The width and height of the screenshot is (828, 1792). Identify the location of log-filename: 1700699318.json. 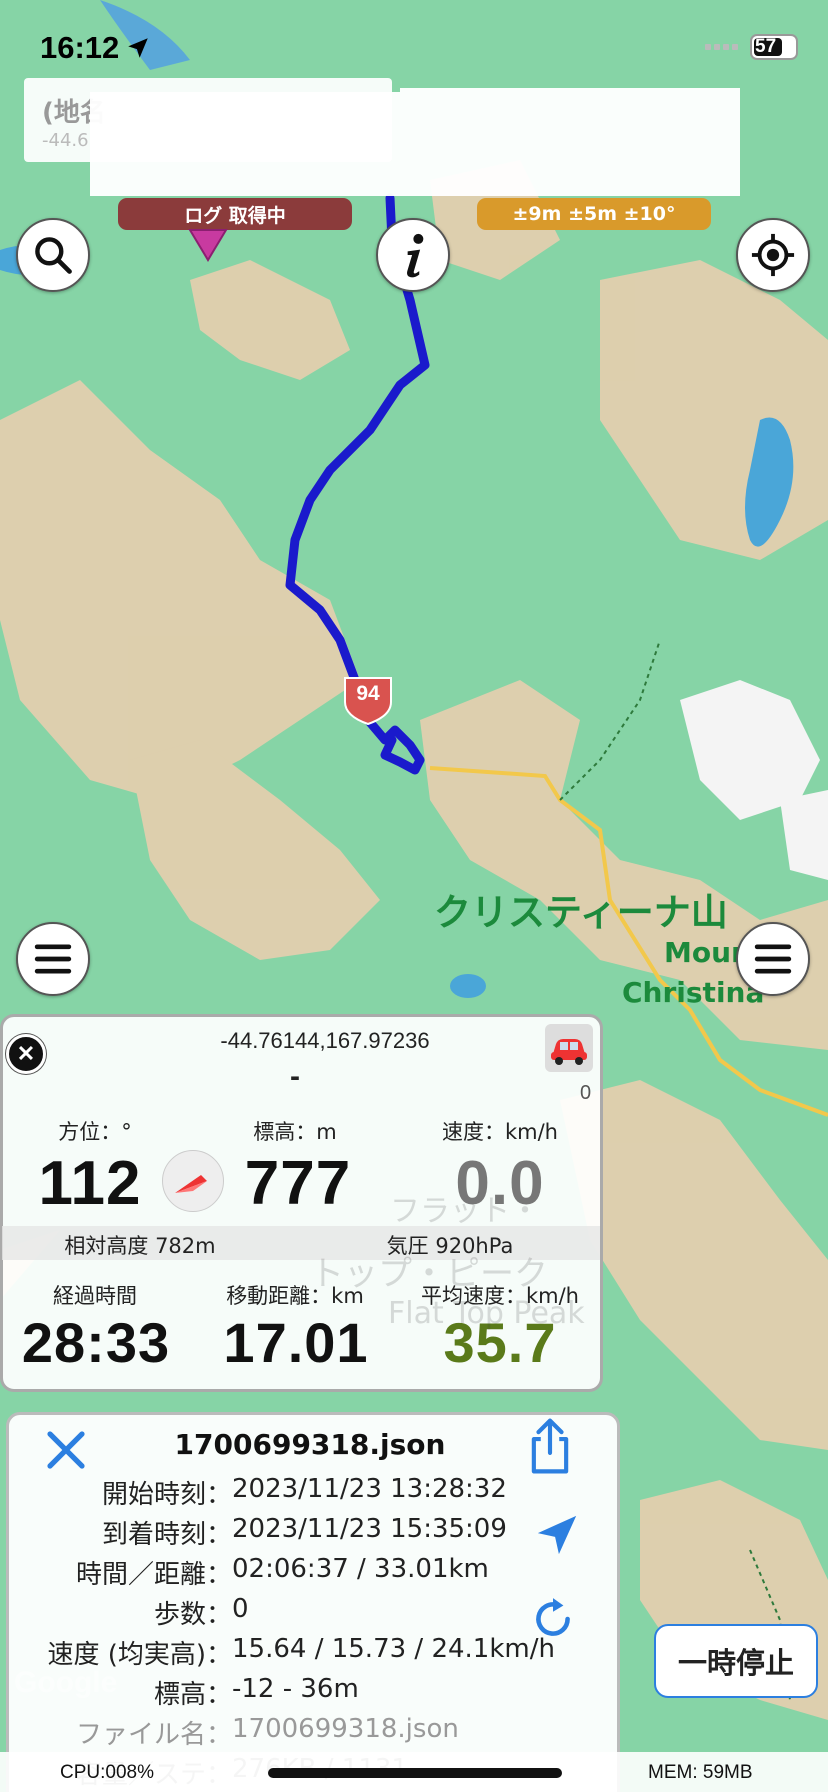
(310, 1444).